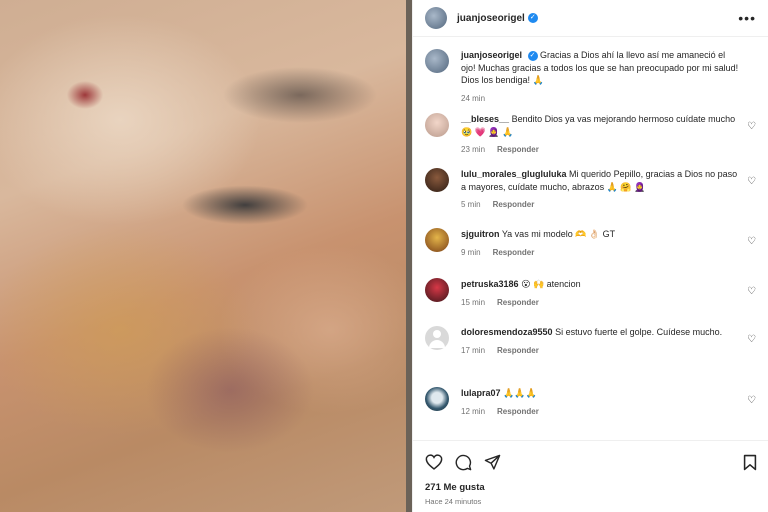 This screenshot has height=512, width=768. Describe the element at coordinates (492, 462) in the screenshot. I see `share-icon` at that location.